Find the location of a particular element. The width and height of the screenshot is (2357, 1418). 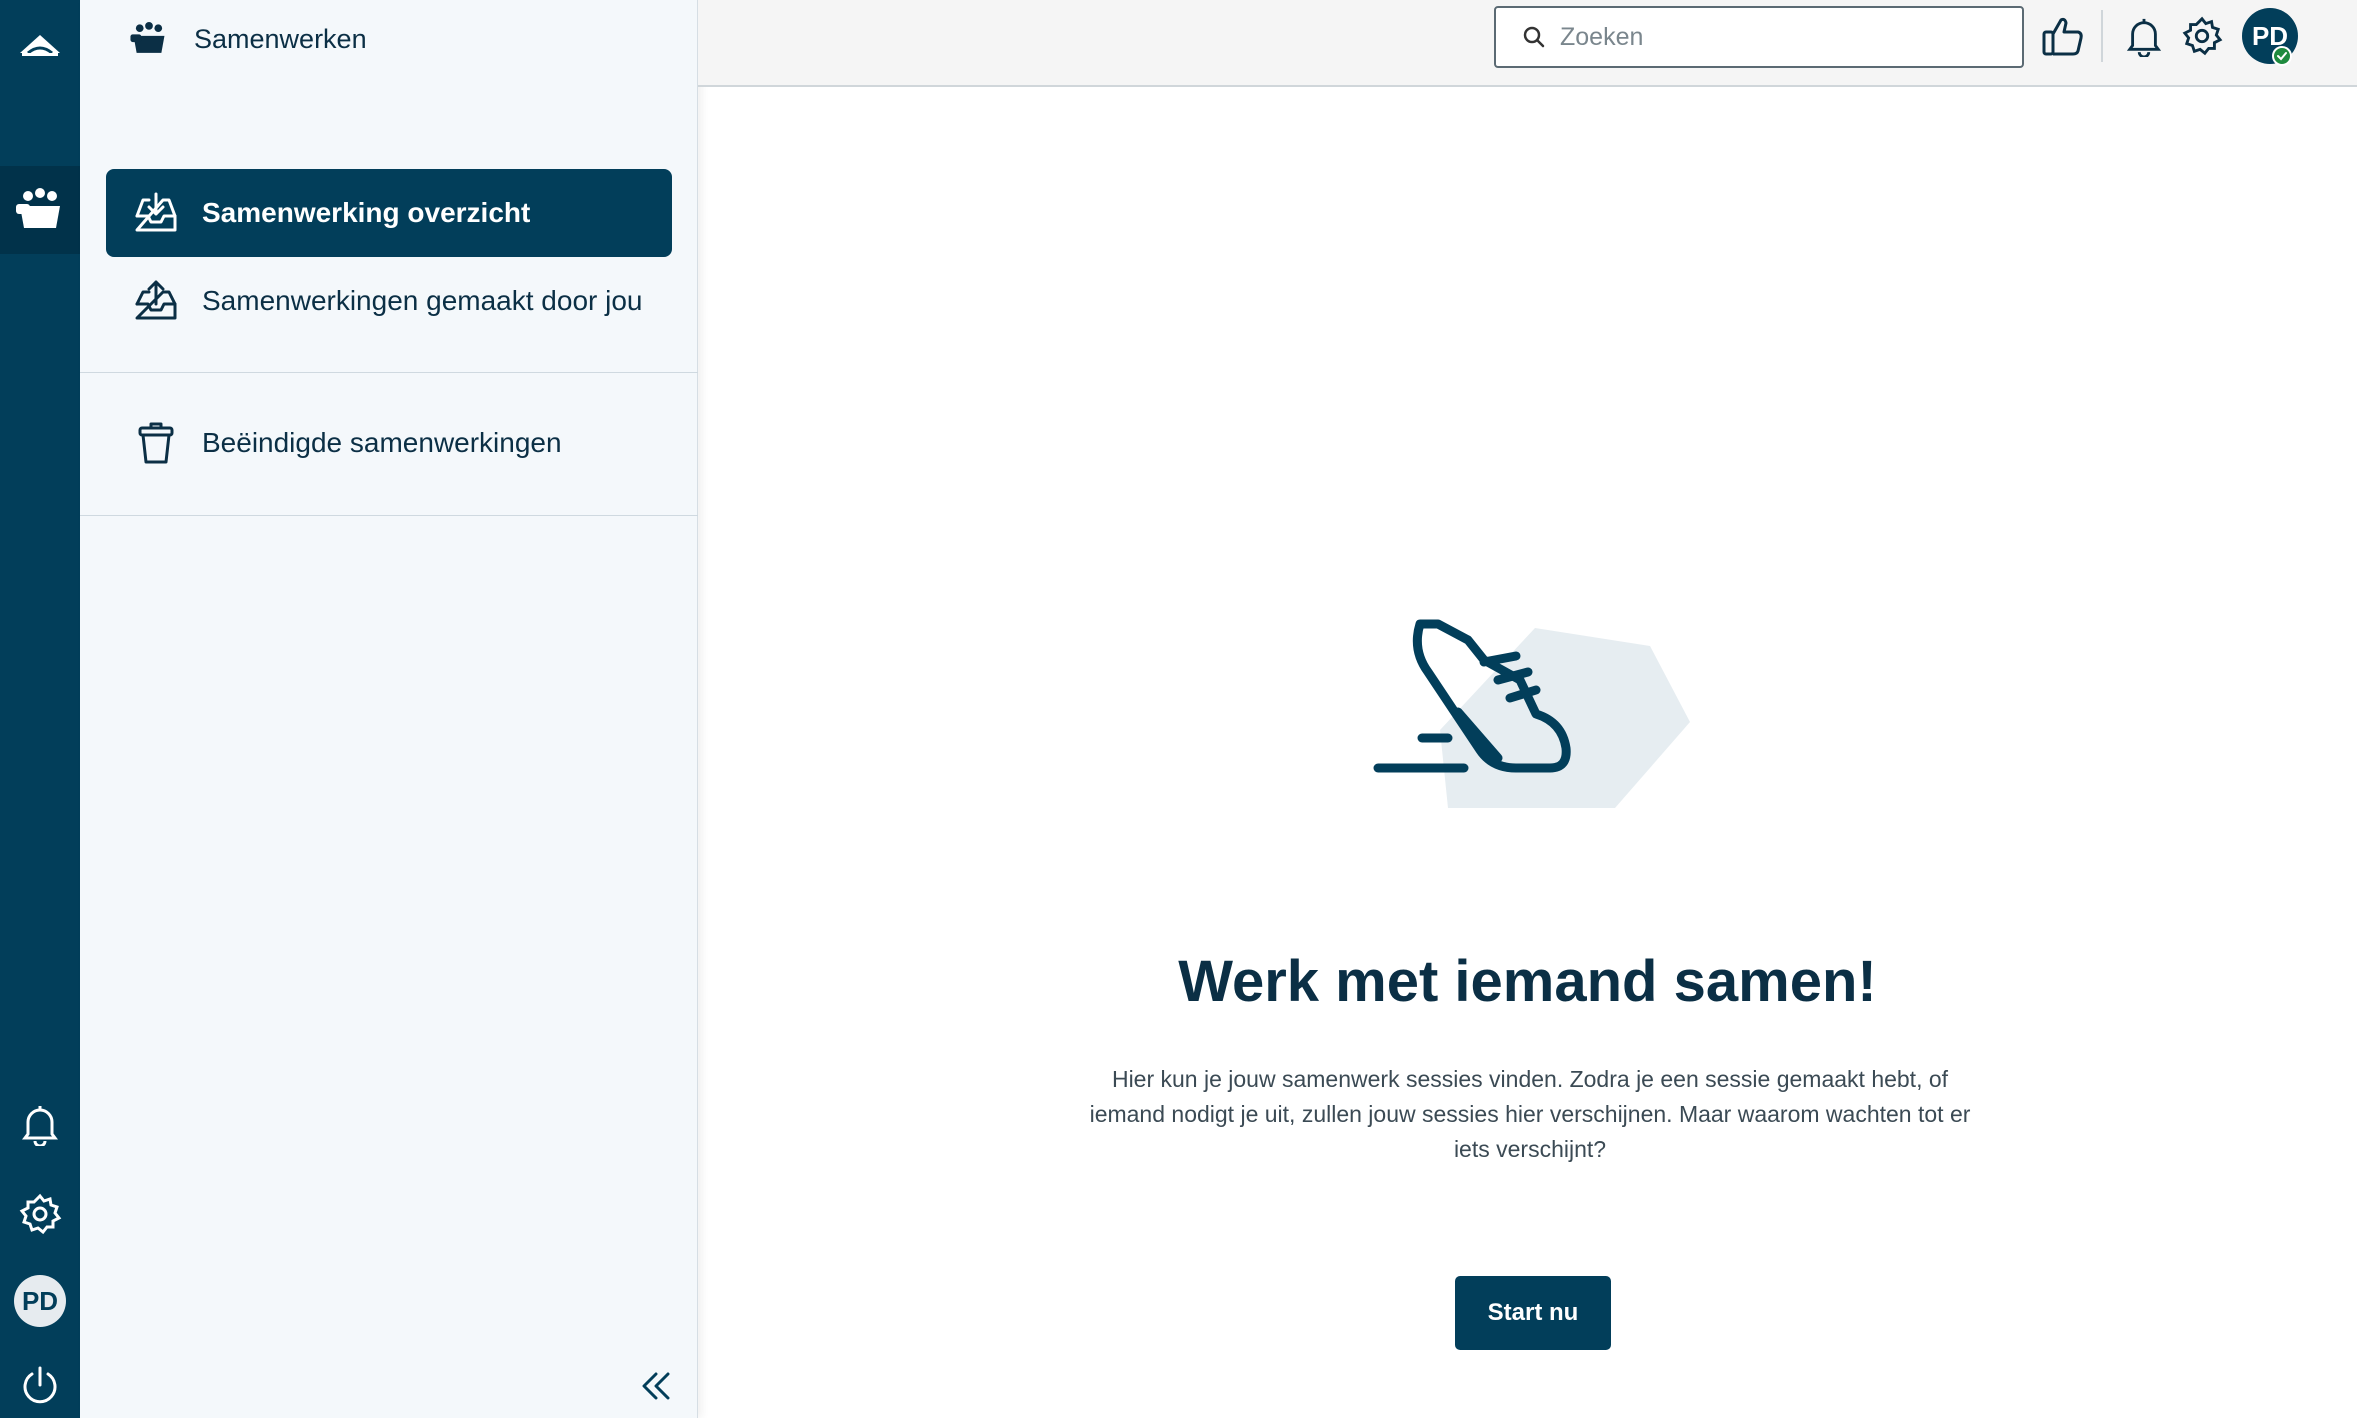

notifications-button is located at coordinates (2144, 36).